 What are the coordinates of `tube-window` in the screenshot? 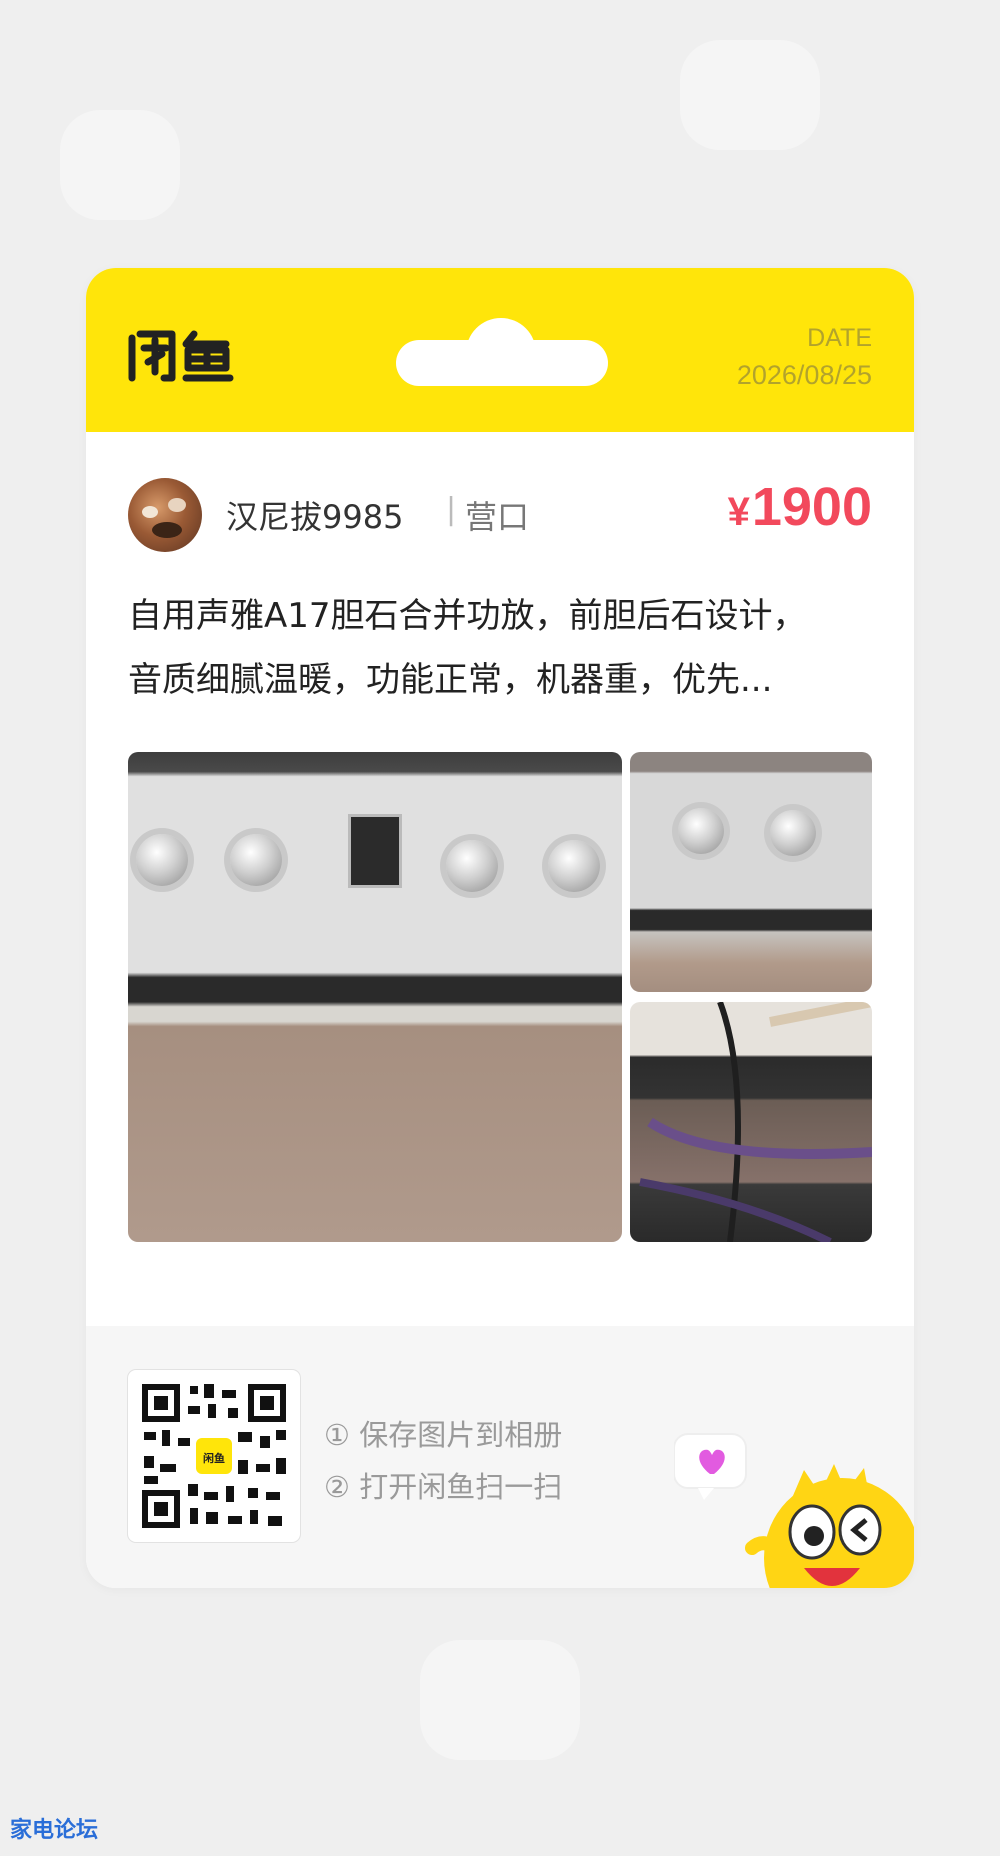 It's located at (375, 851).